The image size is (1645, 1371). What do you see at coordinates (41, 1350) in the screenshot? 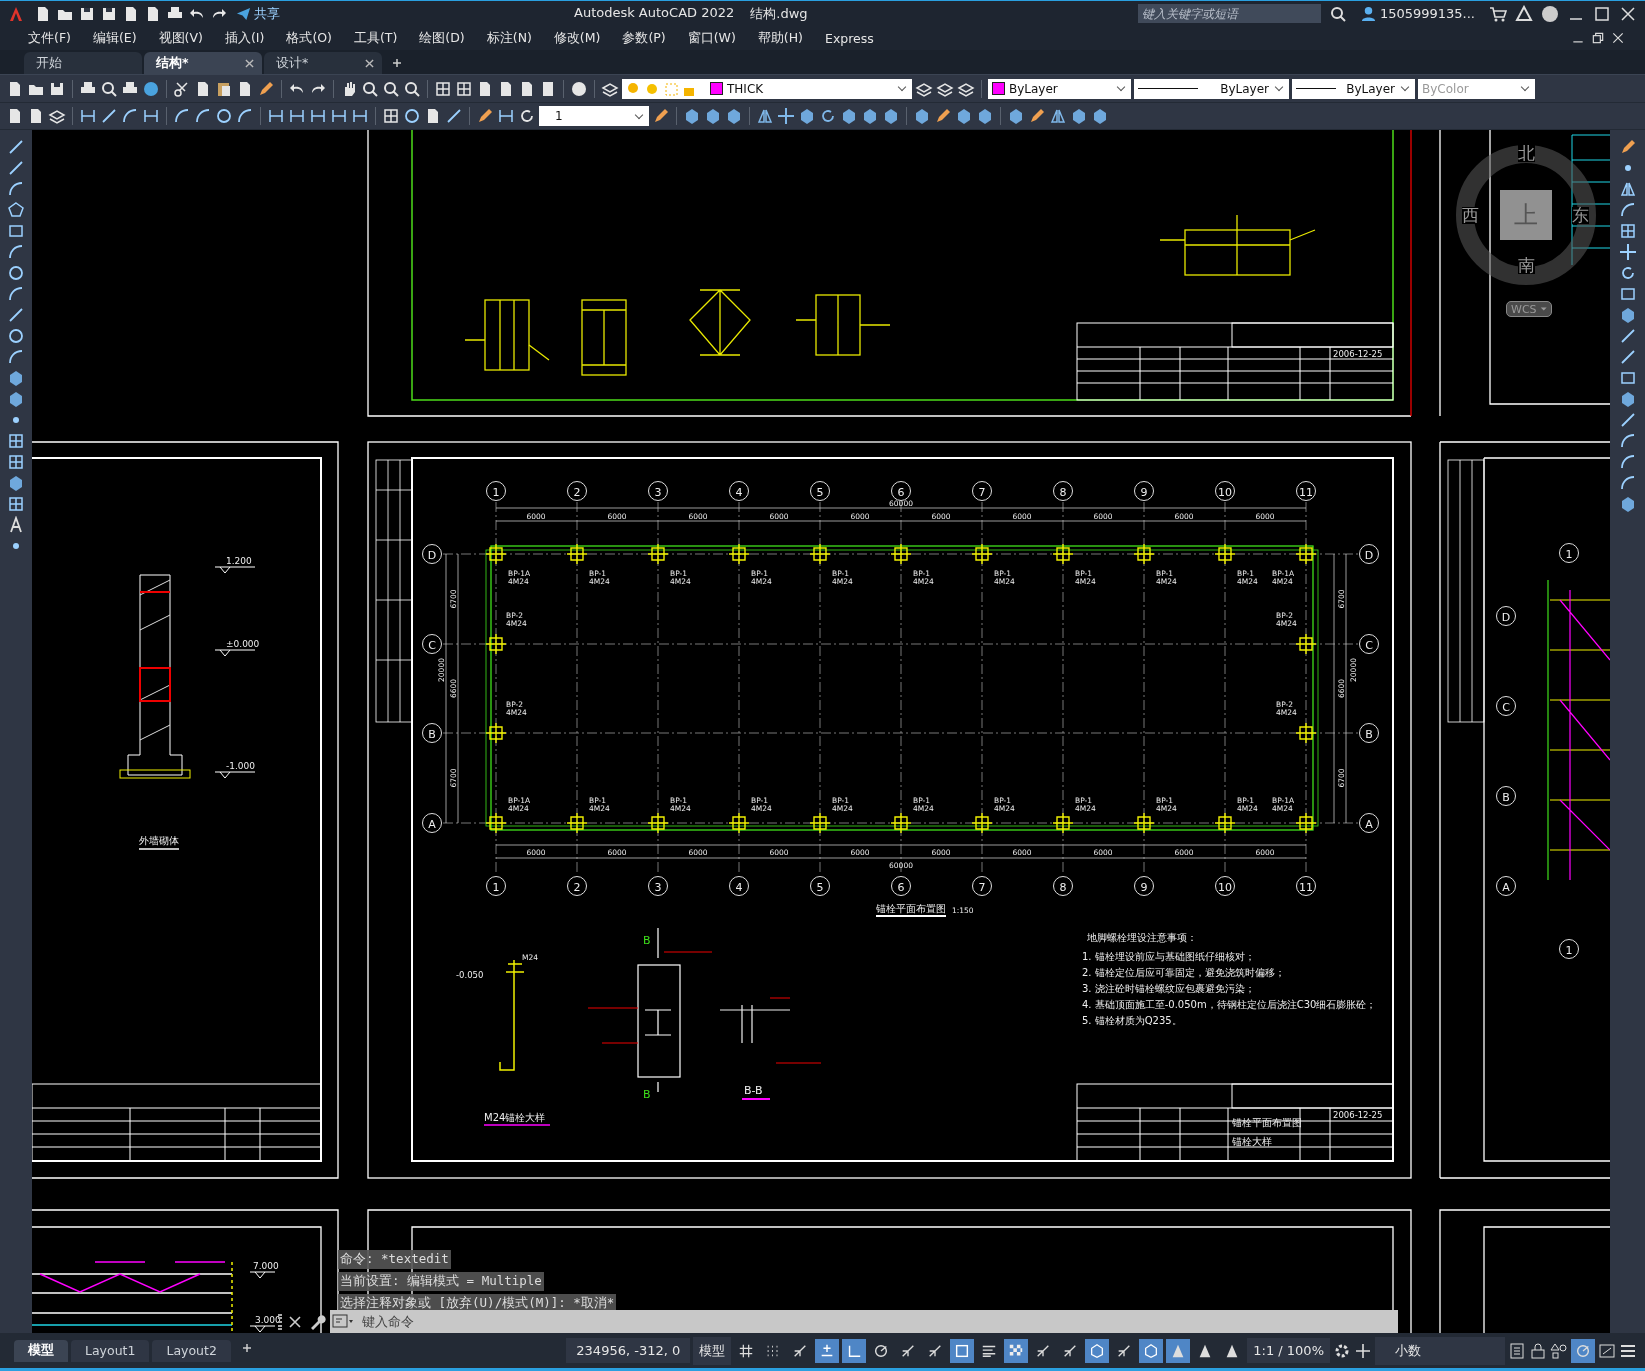
I see `layout-tab: 模型` at bounding box center [41, 1350].